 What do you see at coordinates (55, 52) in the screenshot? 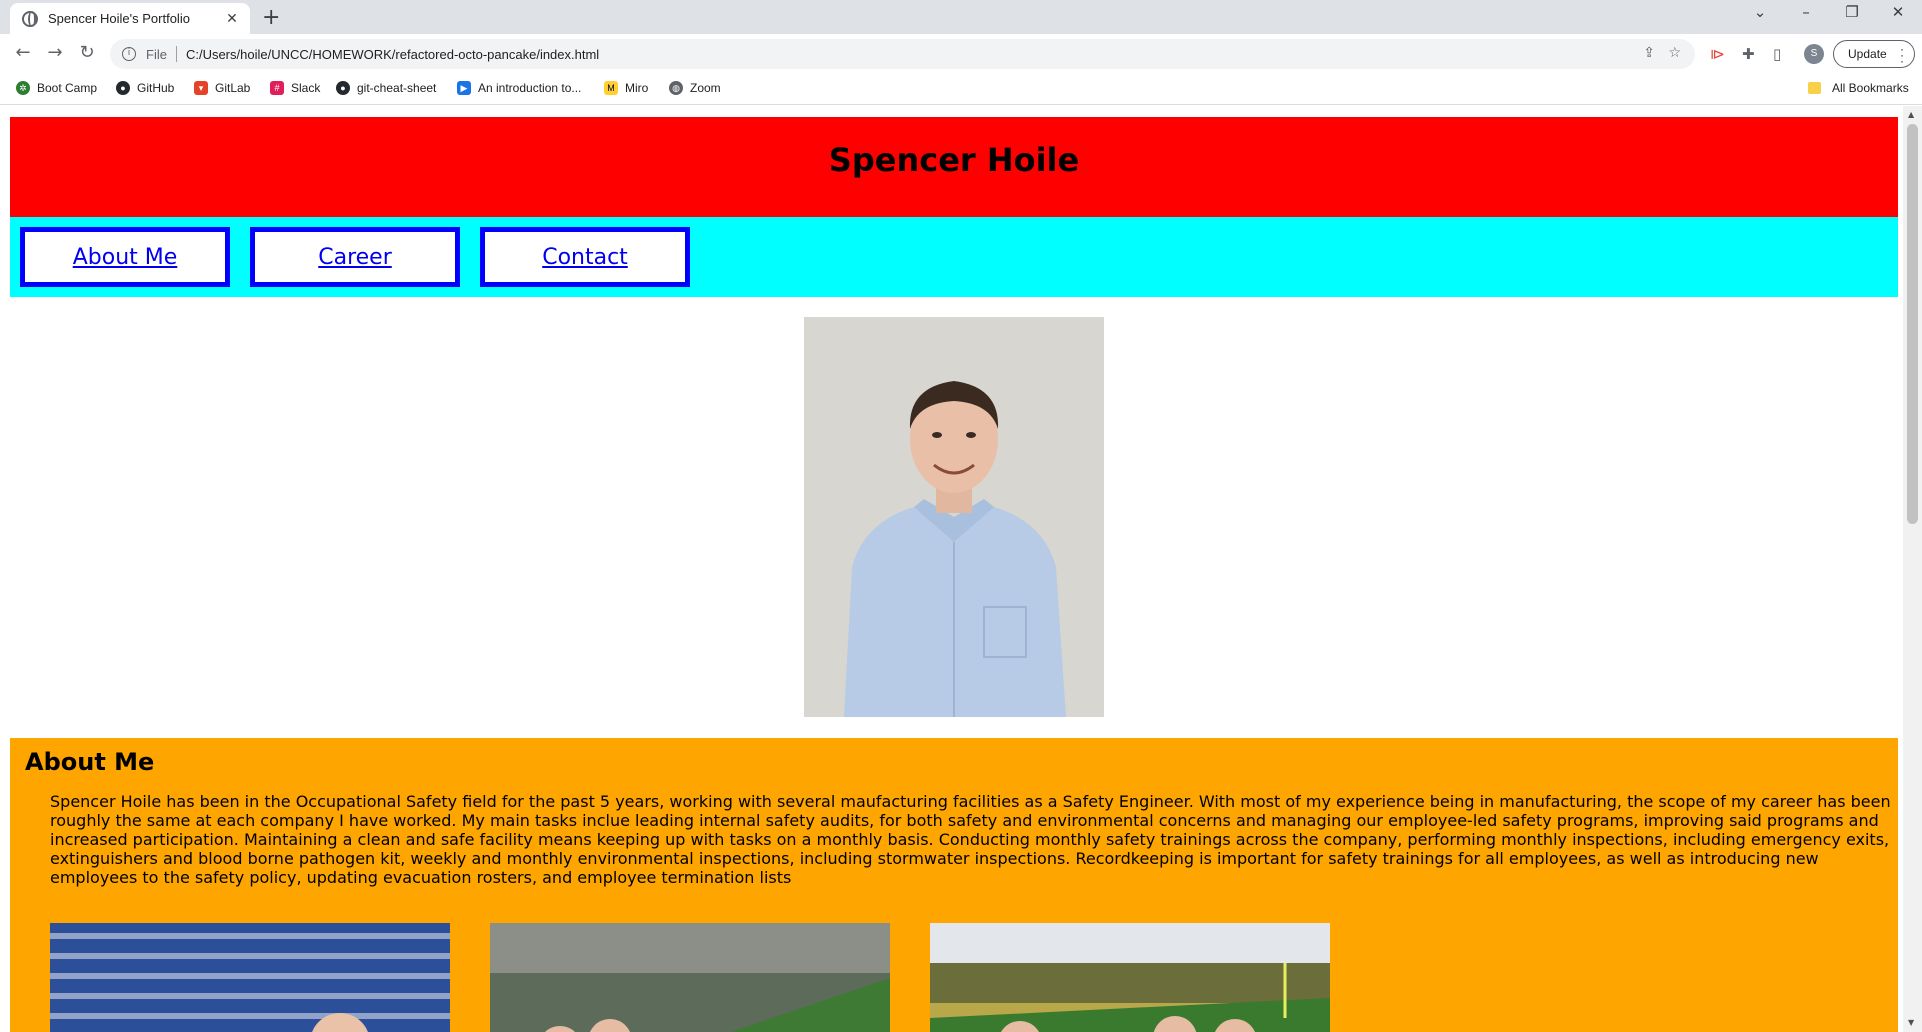
I see `forward-icon: →` at bounding box center [55, 52].